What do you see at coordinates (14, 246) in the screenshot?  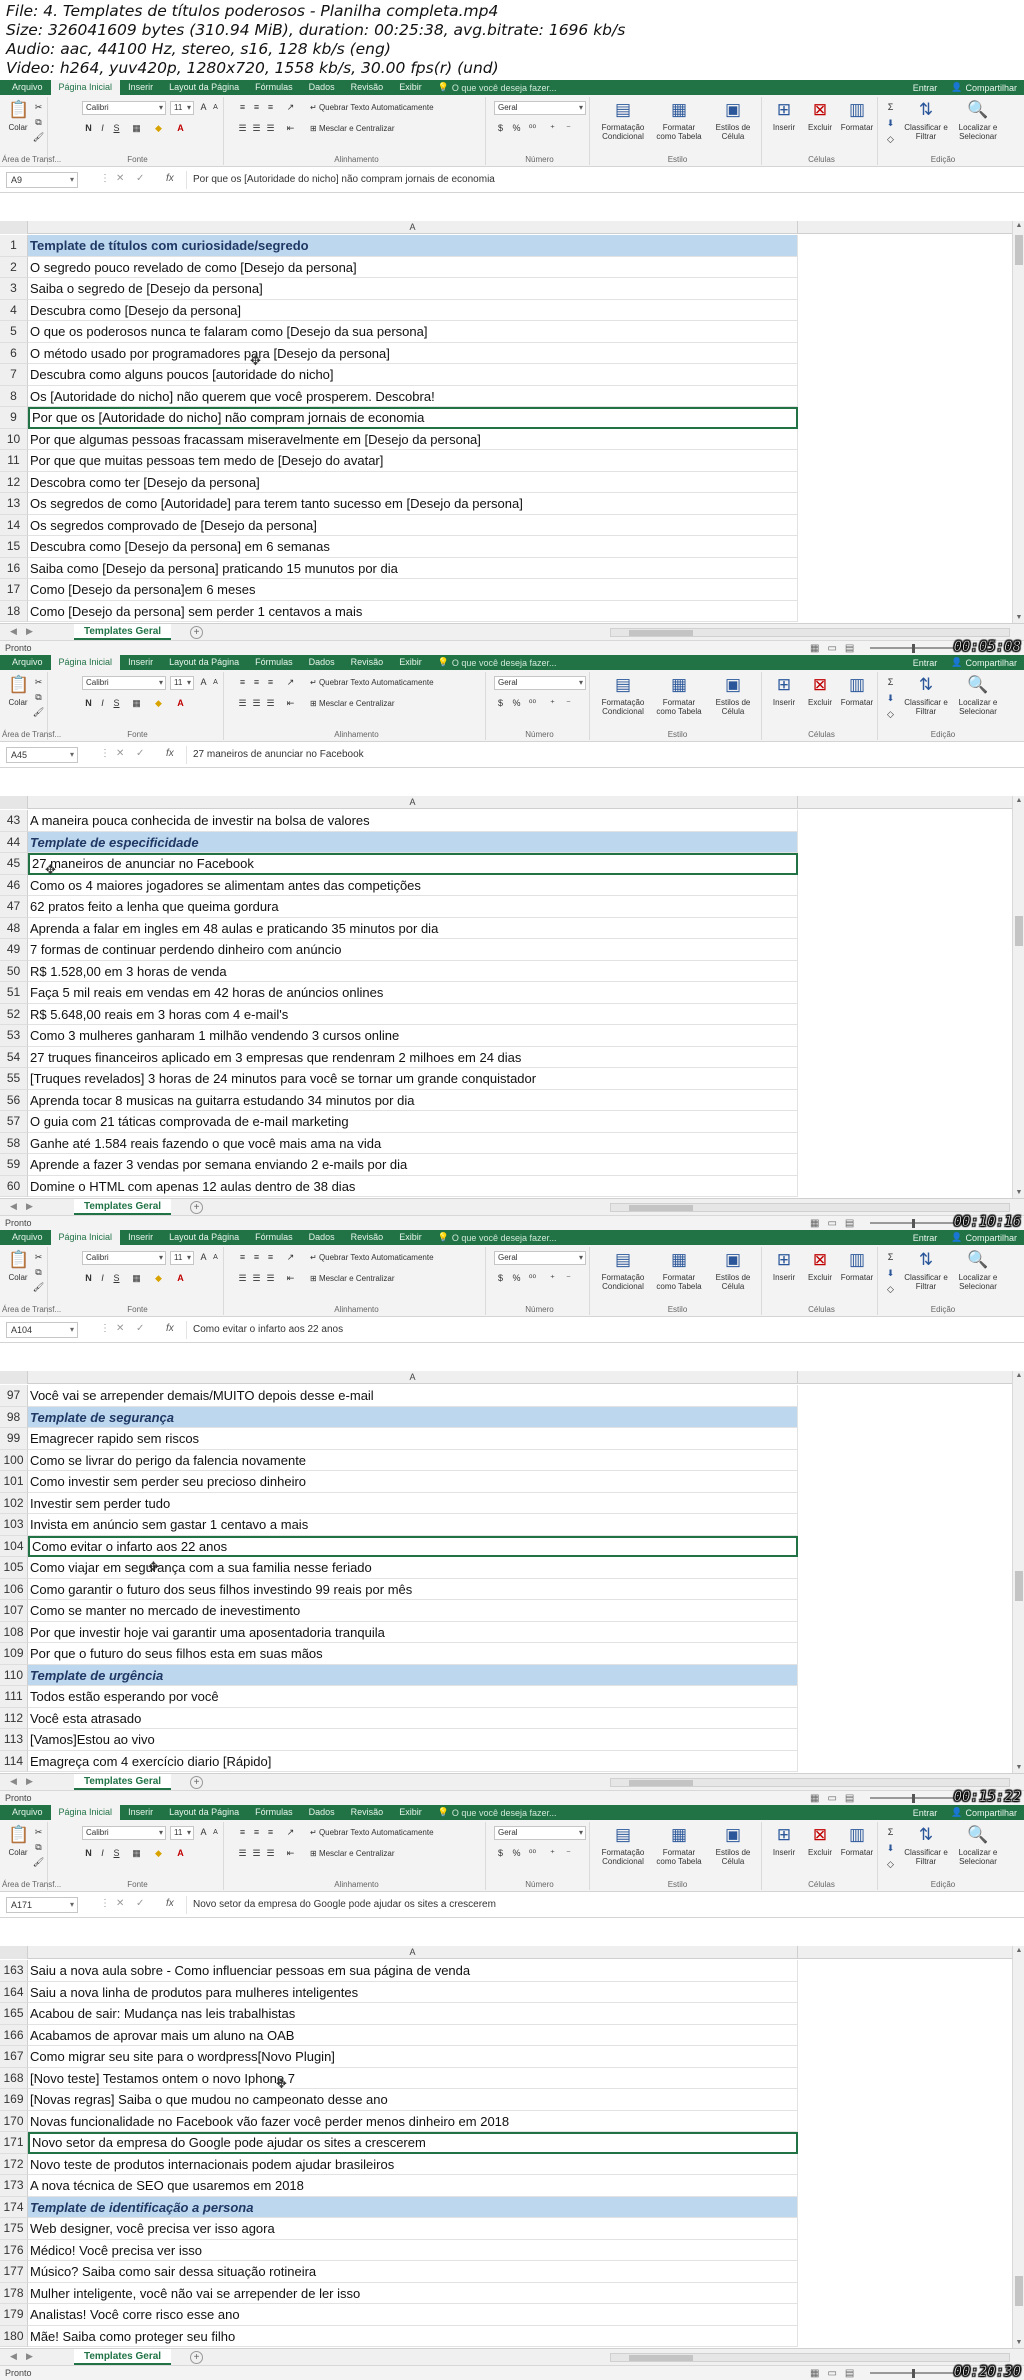 I see `row-number: 1` at bounding box center [14, 246].